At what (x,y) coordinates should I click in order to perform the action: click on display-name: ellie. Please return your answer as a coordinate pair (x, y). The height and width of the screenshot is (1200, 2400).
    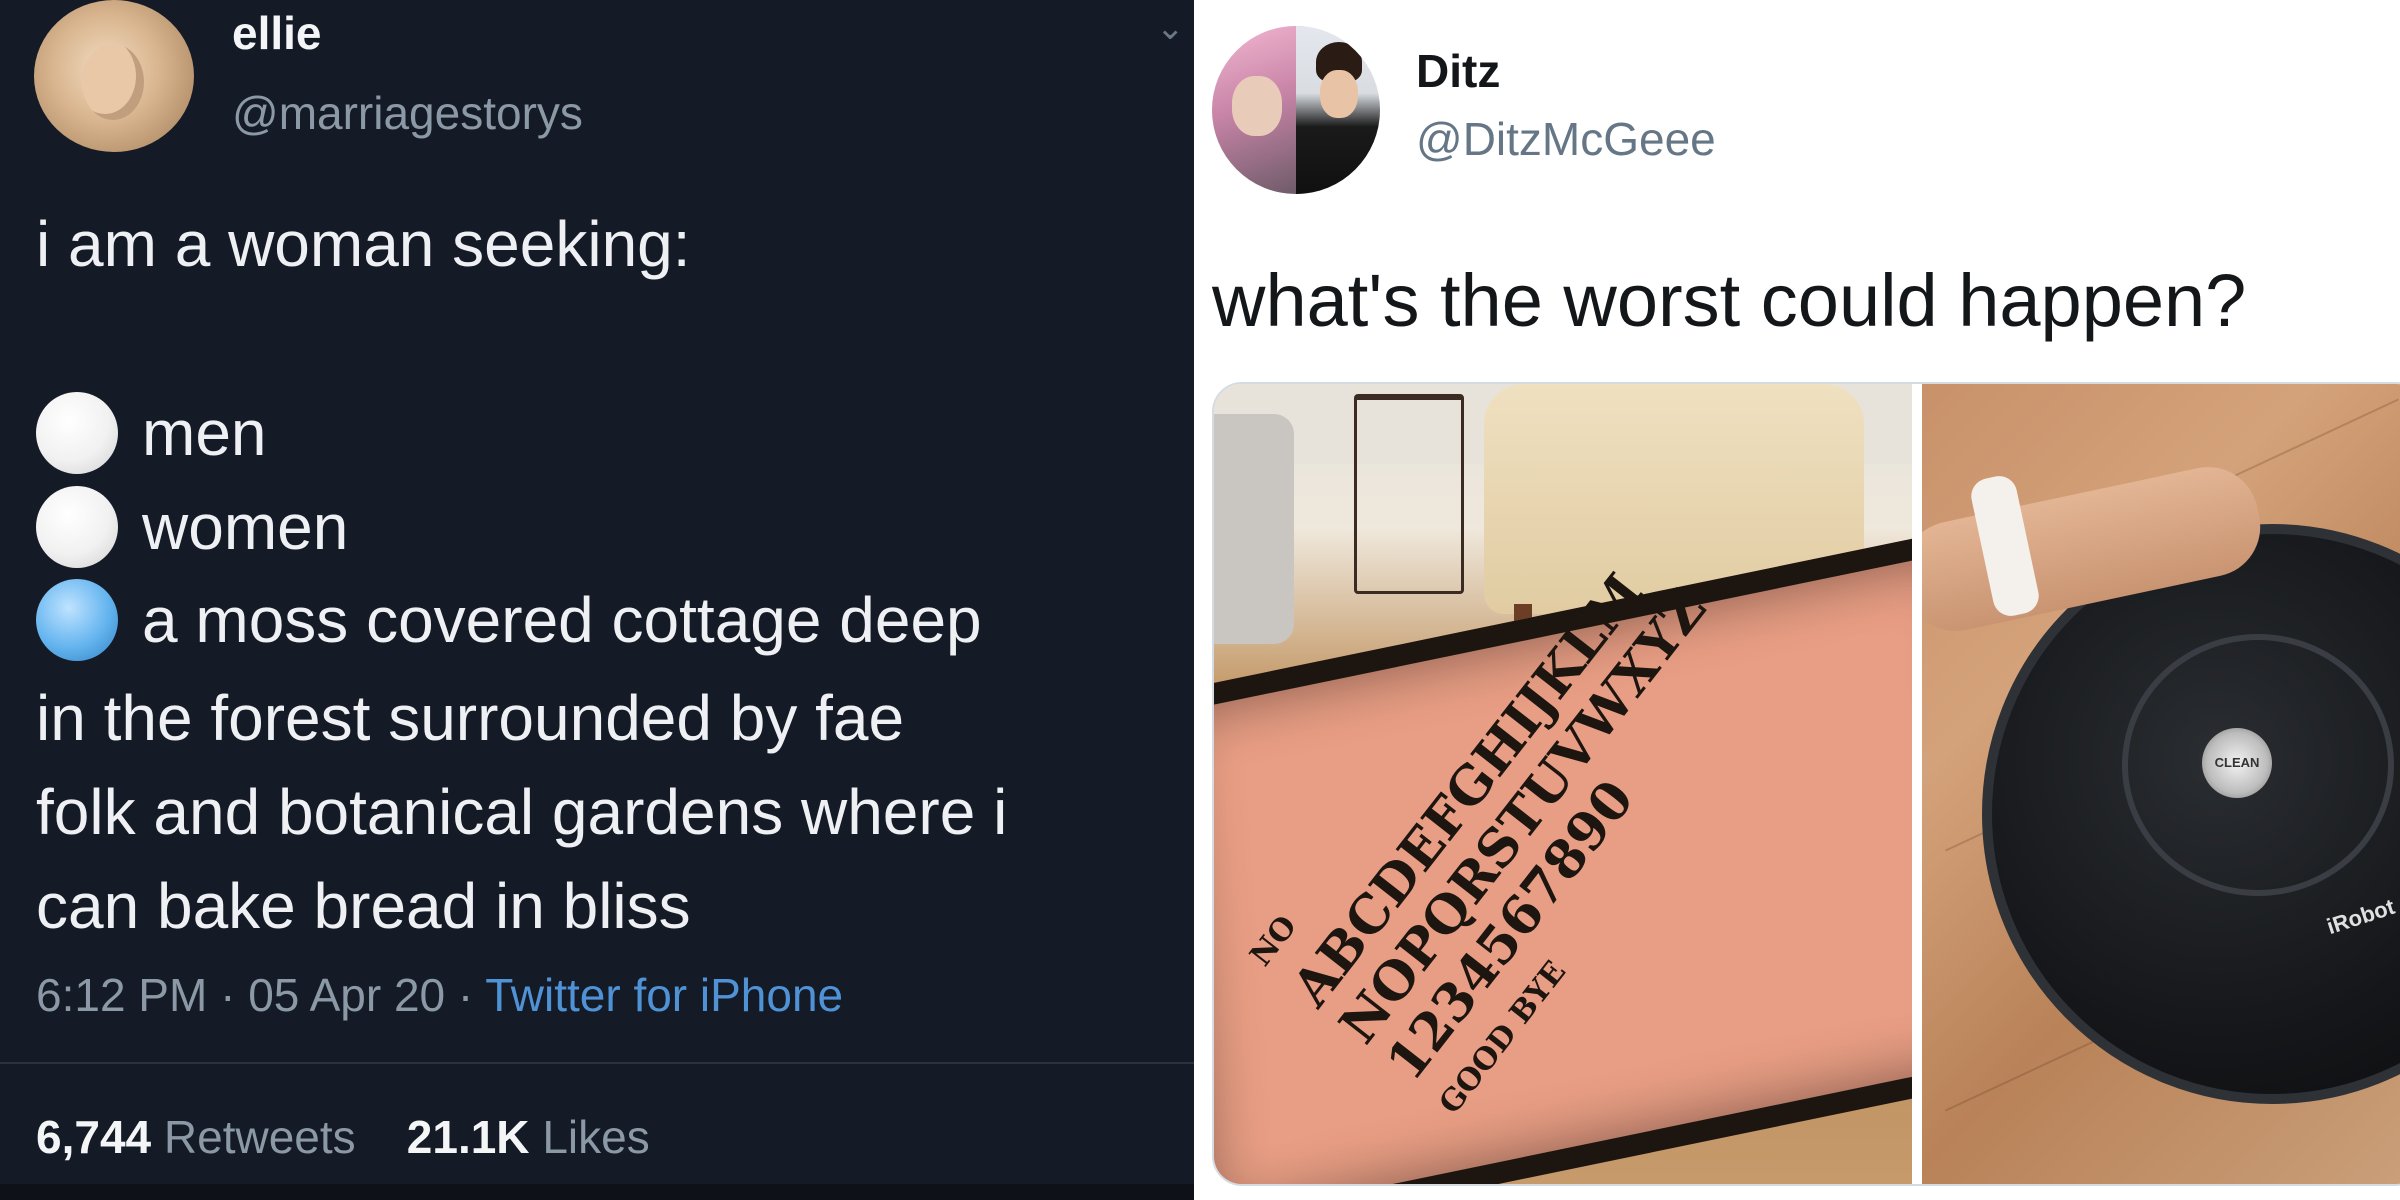
    Looking at the image, I should click on (277, 33).